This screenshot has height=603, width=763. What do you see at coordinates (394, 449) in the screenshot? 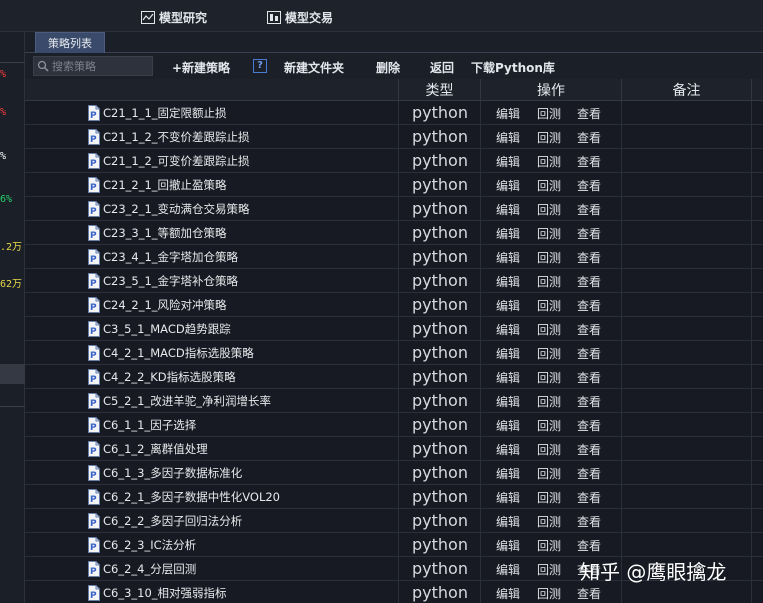
I see `table-row: P C6_1_2_离群值处理 python 编辑 回测 查看` at bounding box center [394, 449].